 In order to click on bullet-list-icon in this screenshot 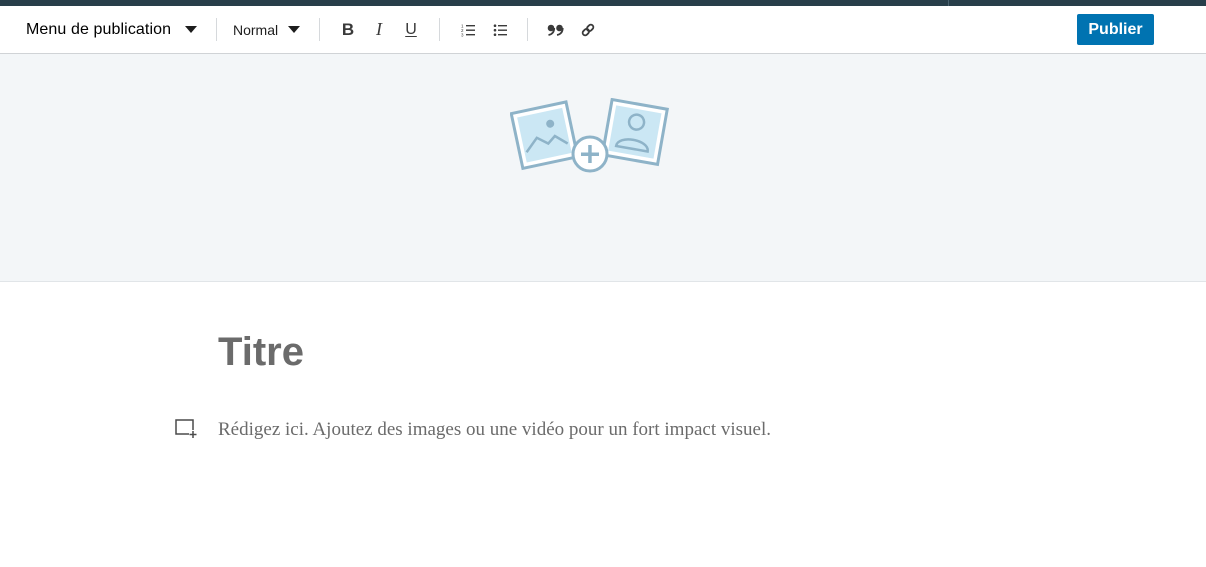, I will do `click(500, 29)`.